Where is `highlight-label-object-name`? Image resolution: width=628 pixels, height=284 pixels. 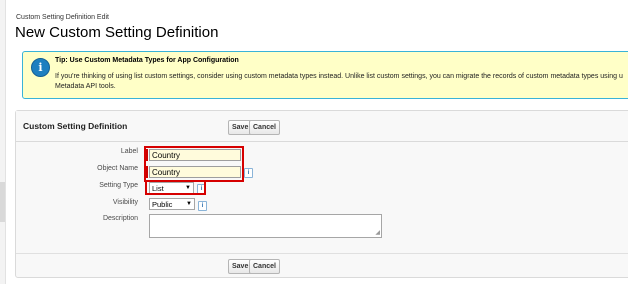
highlight-label-object-name is located at coordinates (194, 164).